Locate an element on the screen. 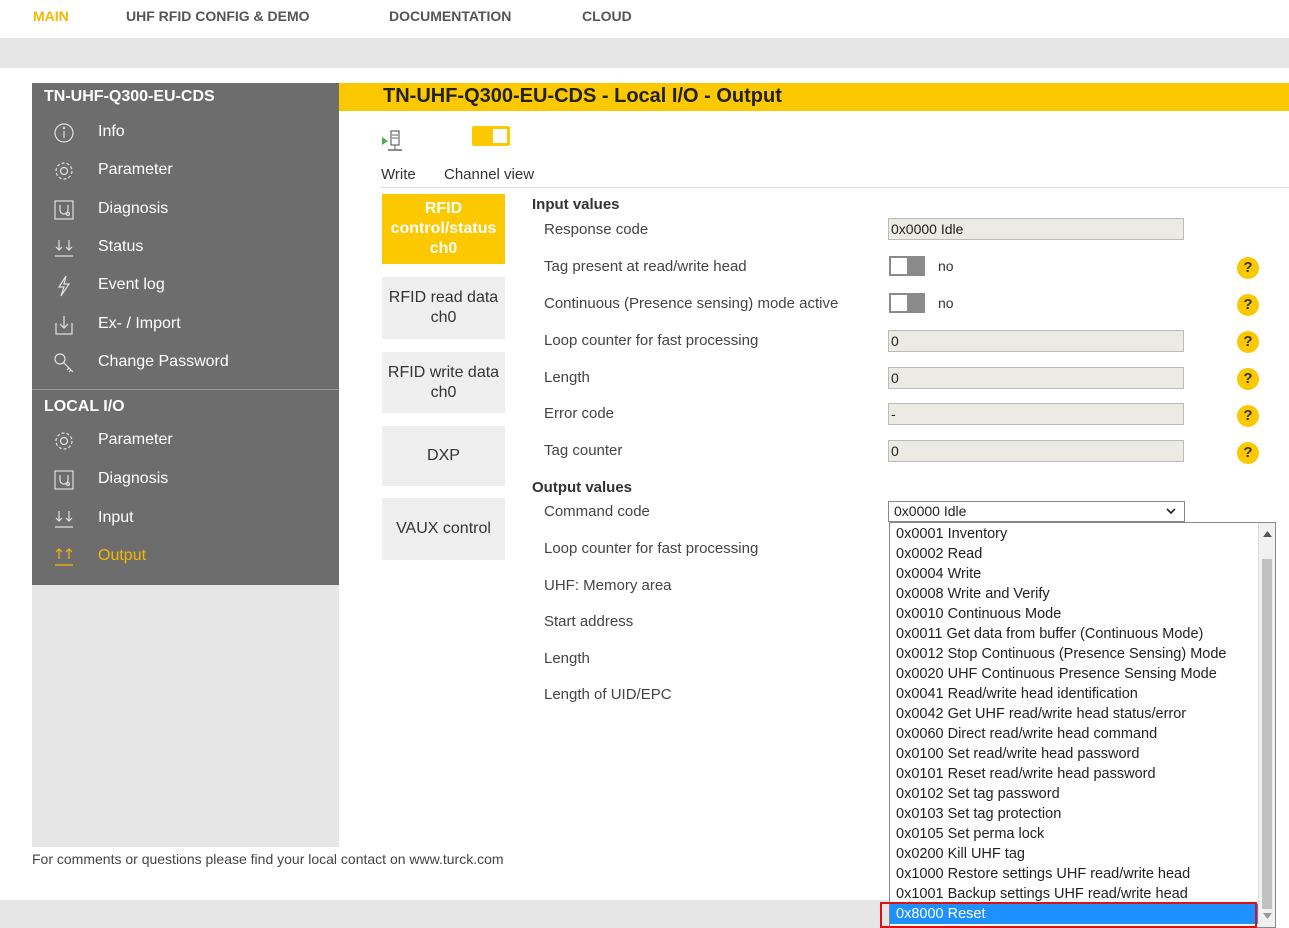 The width and height of the screenshot is (1289, 928). error-code-field: - is located at coordinates (1036, 414).